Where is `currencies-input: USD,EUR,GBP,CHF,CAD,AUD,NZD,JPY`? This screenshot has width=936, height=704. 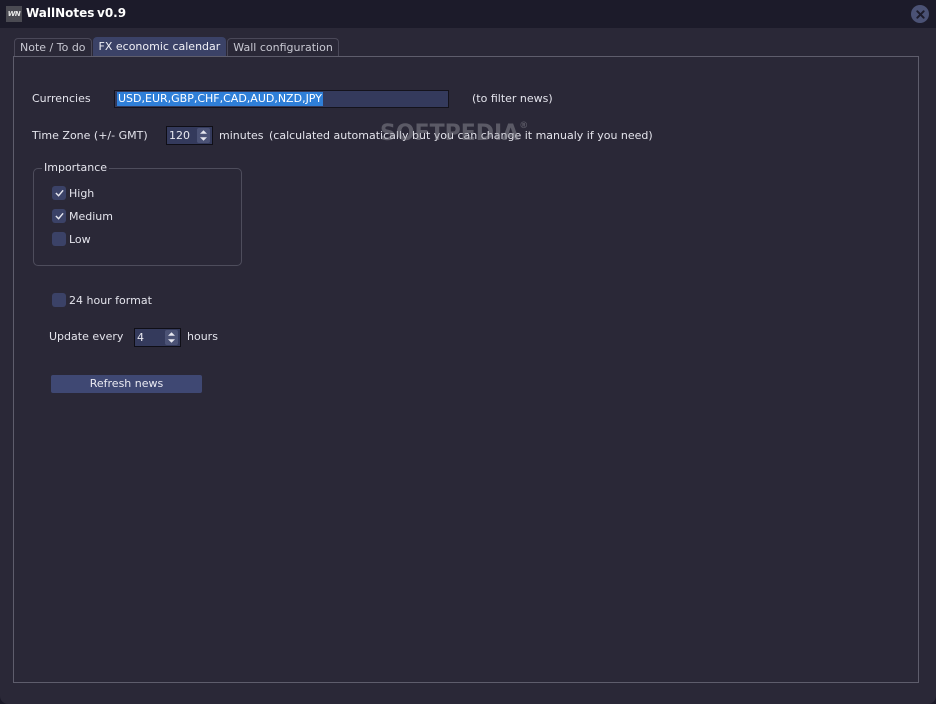
currencies-input: USD,EUR,GBP,CHF,CAD,AUD,NZD,JPY is located at coordinates (281, 99).